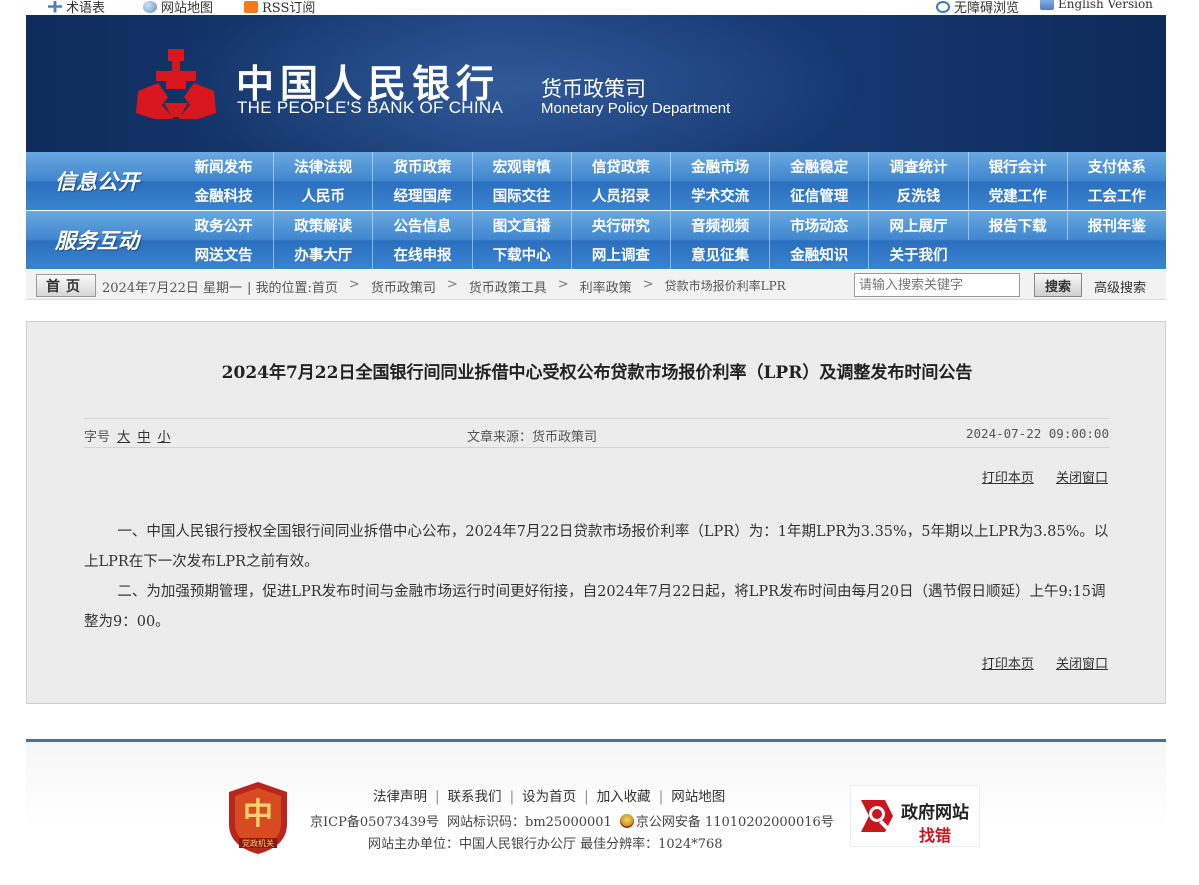 This screenshot has height=885, width=1199. What do you see at coordinates (1116, 166) in the screenshot?
I see `nav-item-info-10: 支付体系` at bounding box center [1116, 166].